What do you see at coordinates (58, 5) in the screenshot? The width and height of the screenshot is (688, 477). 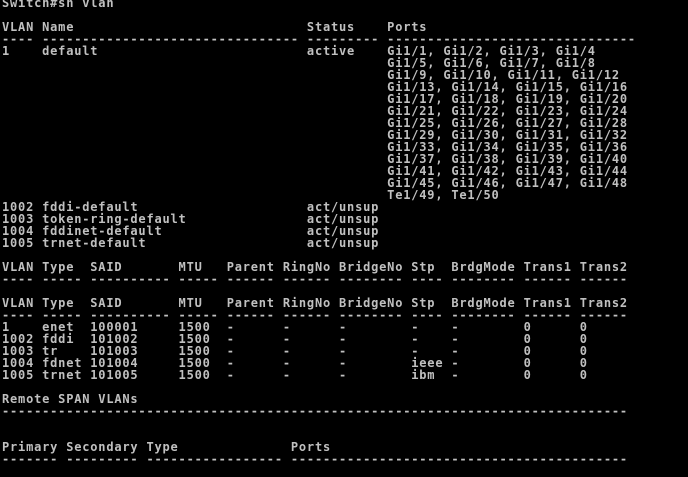 I see `terminal-line: Switch#sh vlan` at bounding box center [58, 5].